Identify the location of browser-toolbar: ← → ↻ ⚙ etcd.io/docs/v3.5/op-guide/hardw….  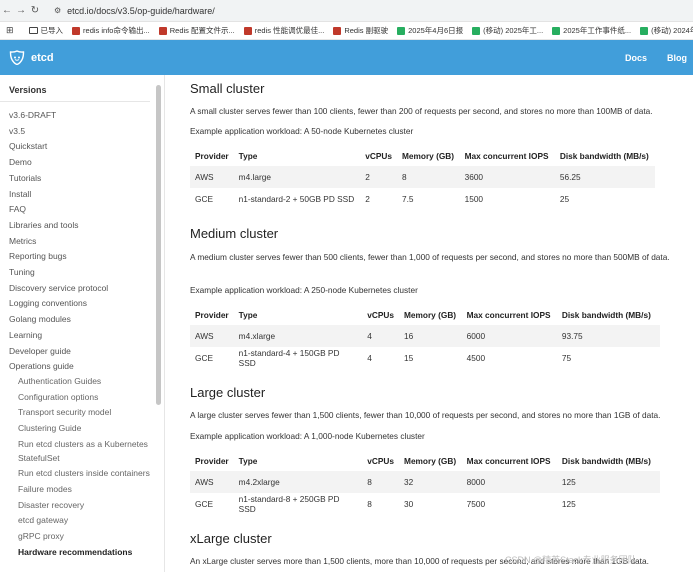
(346, 11).